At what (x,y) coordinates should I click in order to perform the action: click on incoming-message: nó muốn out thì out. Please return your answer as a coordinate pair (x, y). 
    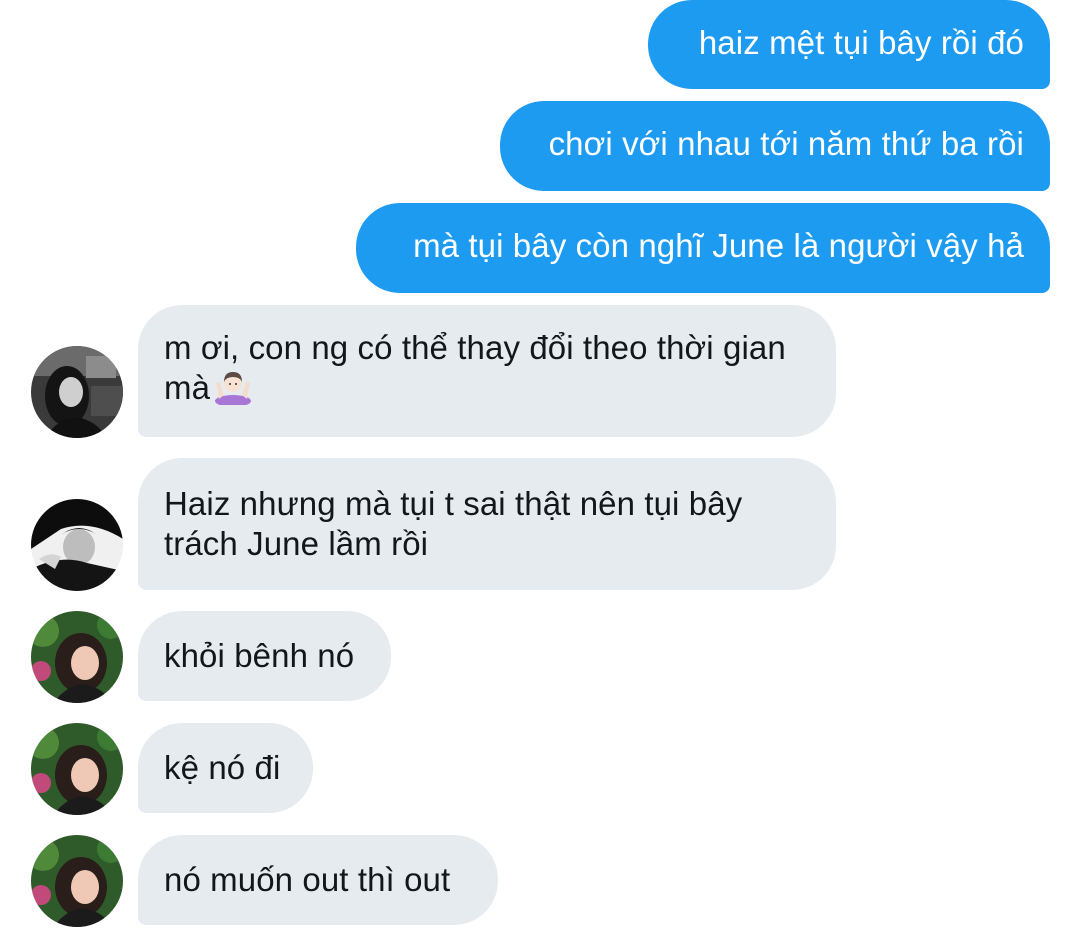
    Looking at the image, I should click on (318, 880).